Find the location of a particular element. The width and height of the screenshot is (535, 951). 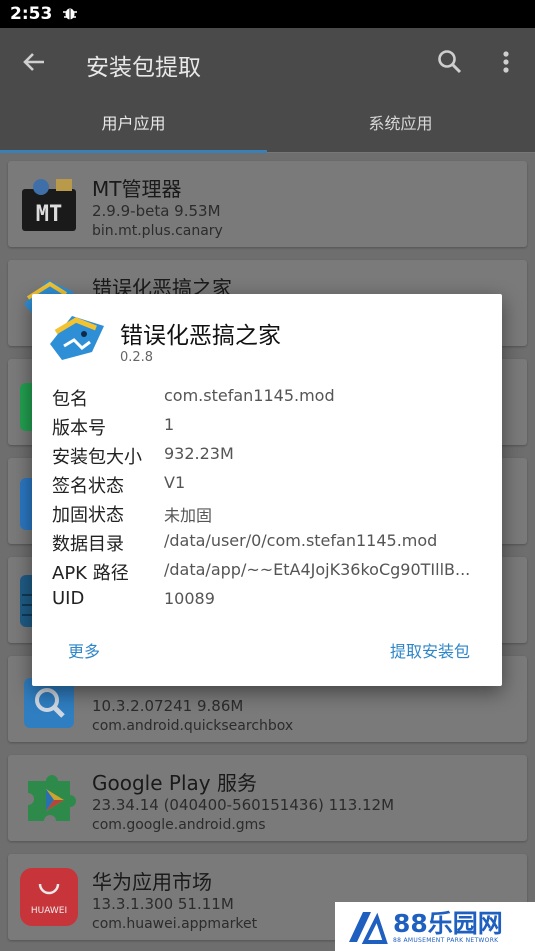

info-key: 版本号 is located at coordinates (79, 428).